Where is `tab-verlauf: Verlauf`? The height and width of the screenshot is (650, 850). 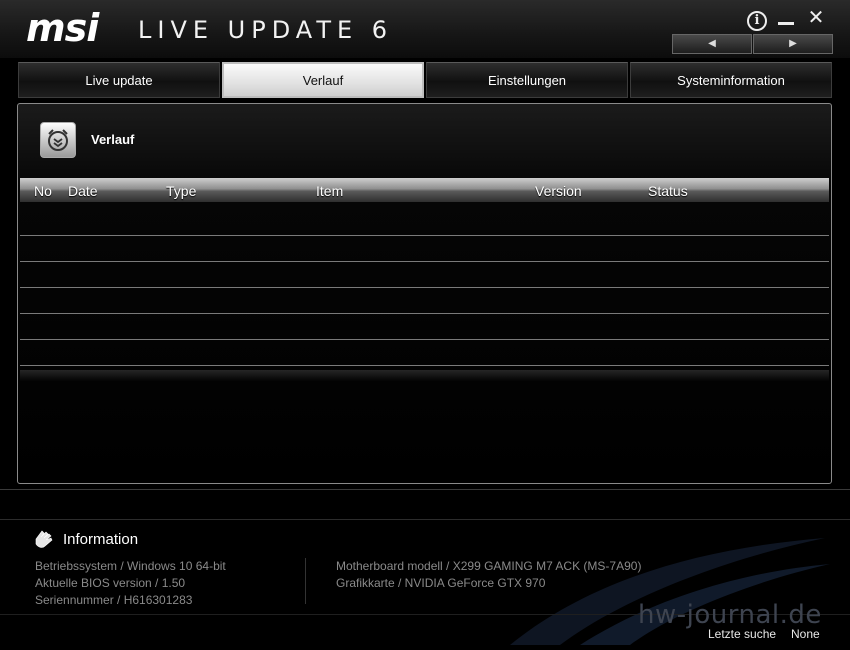
tab-verlauf: Verlauf is located at coordinates (323, 80).